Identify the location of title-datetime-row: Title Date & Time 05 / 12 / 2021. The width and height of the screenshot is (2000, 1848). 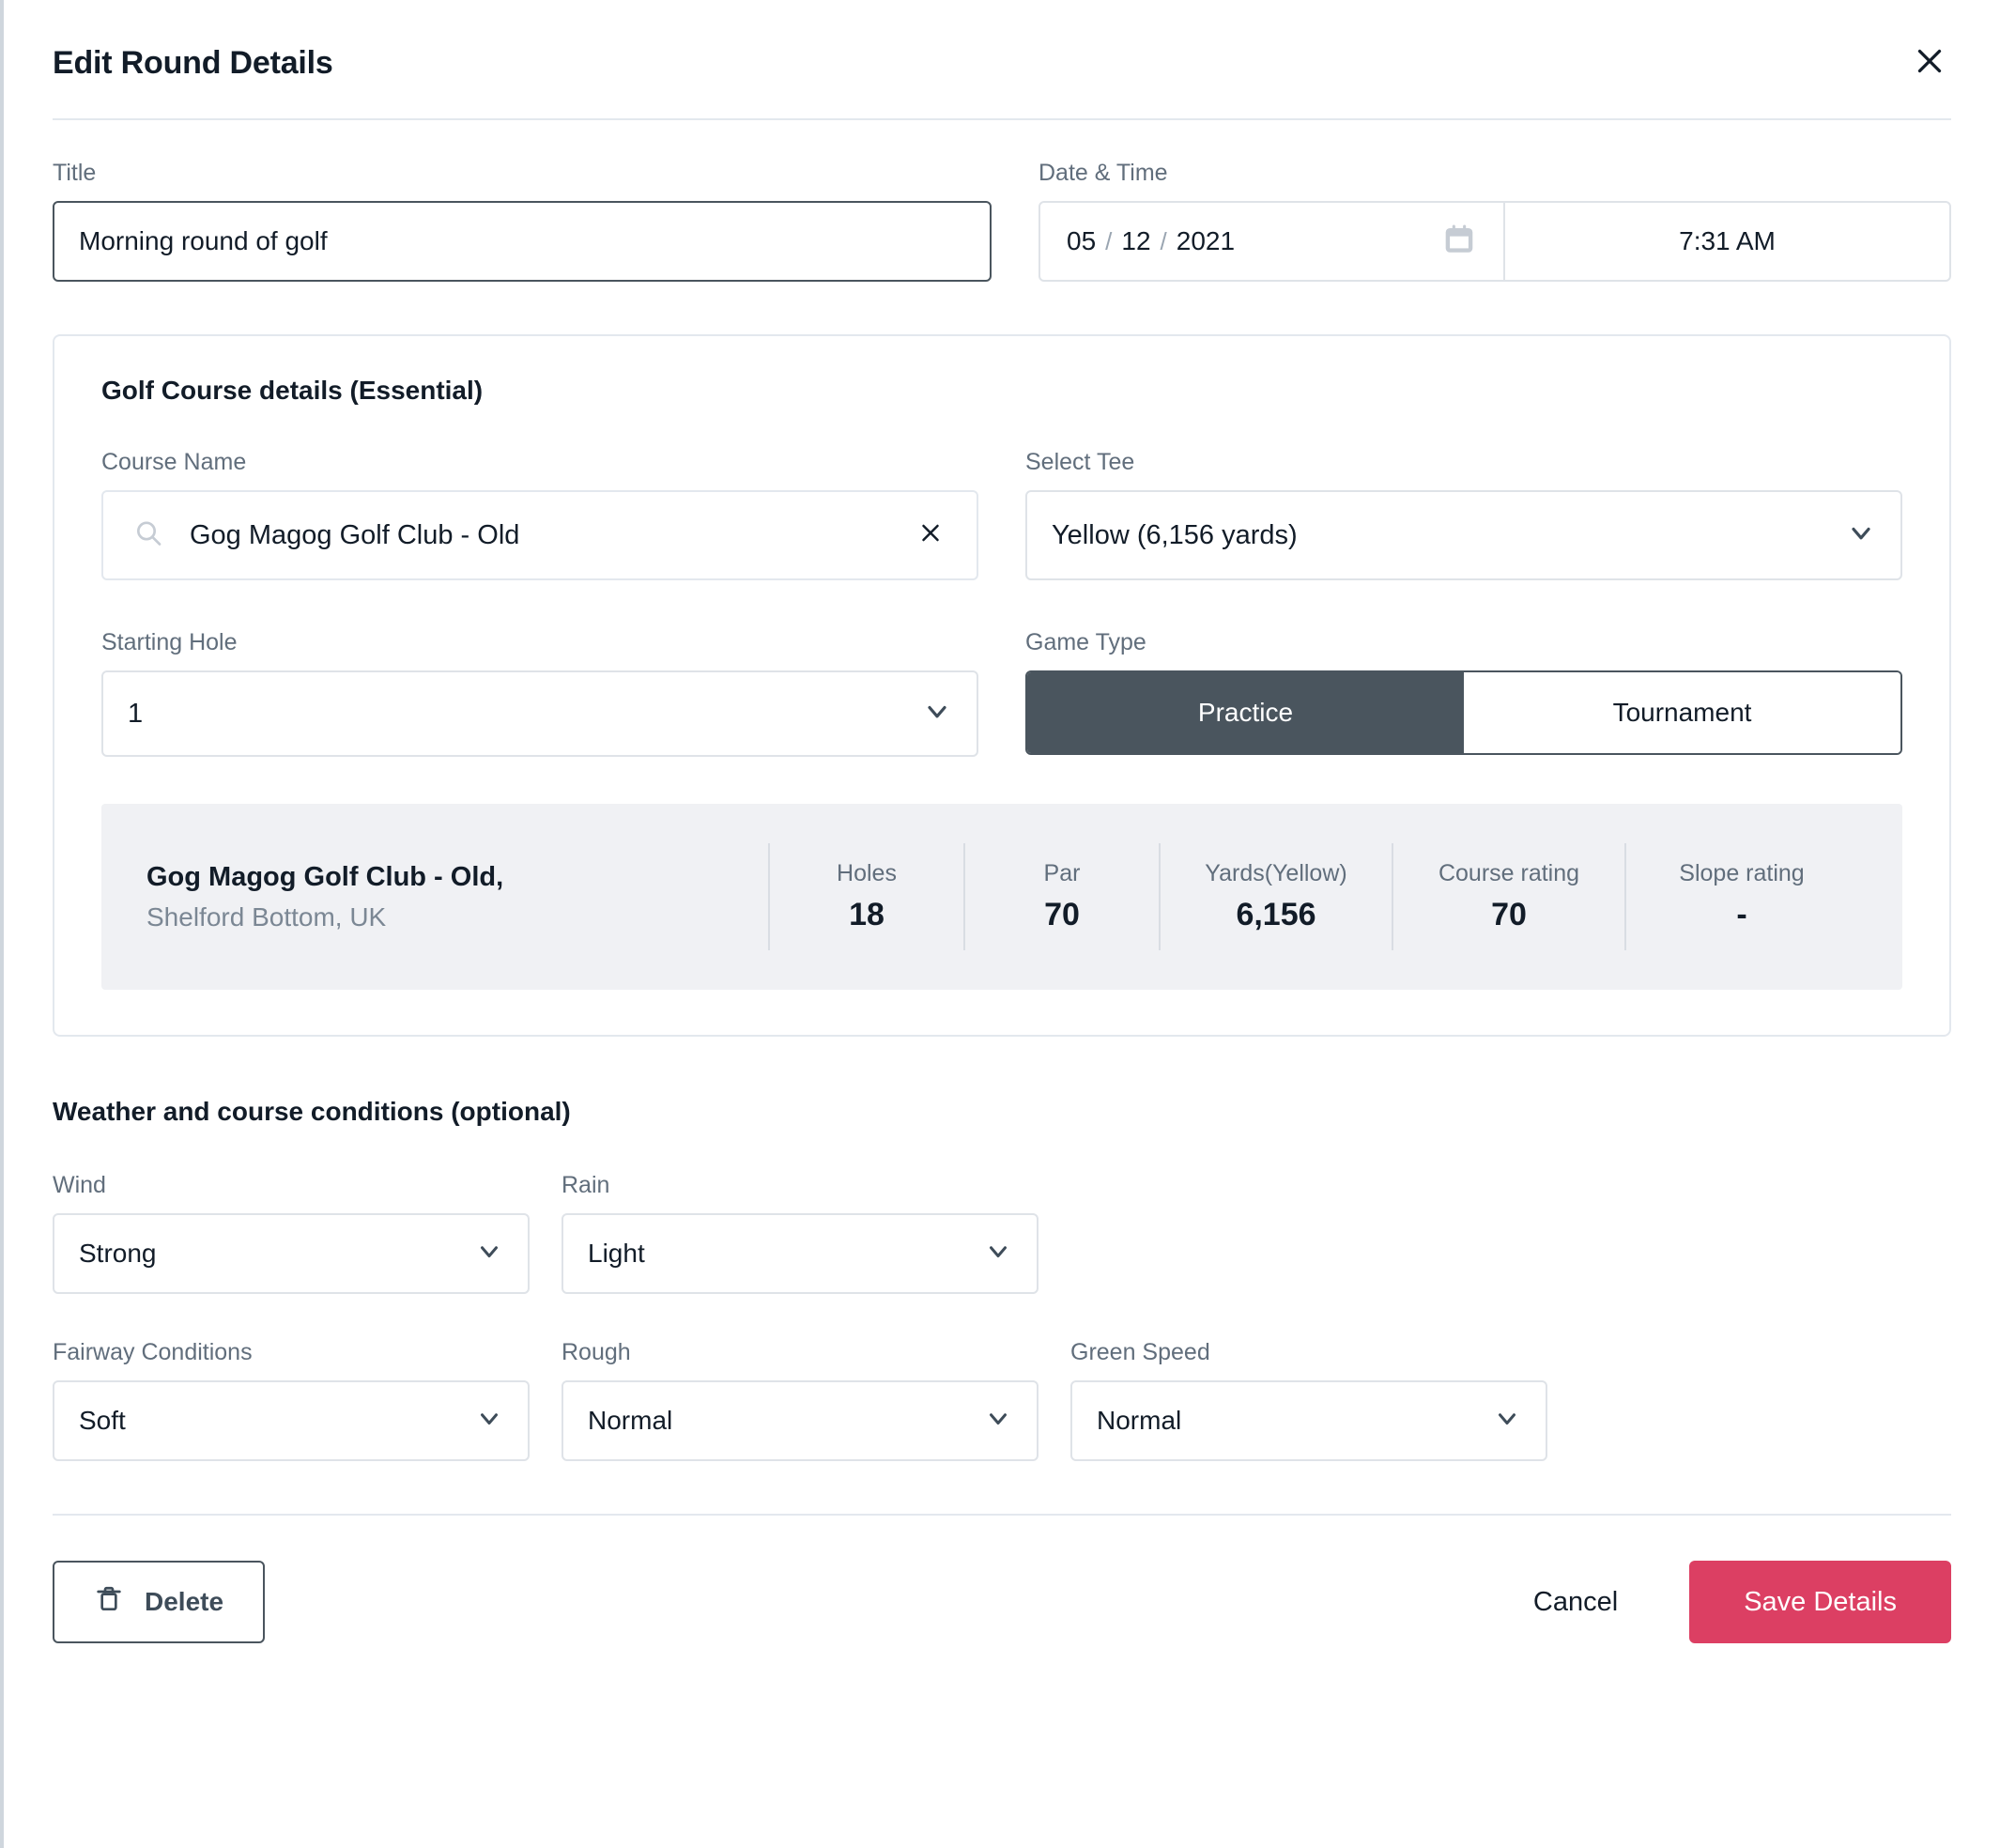
(1002, 221).